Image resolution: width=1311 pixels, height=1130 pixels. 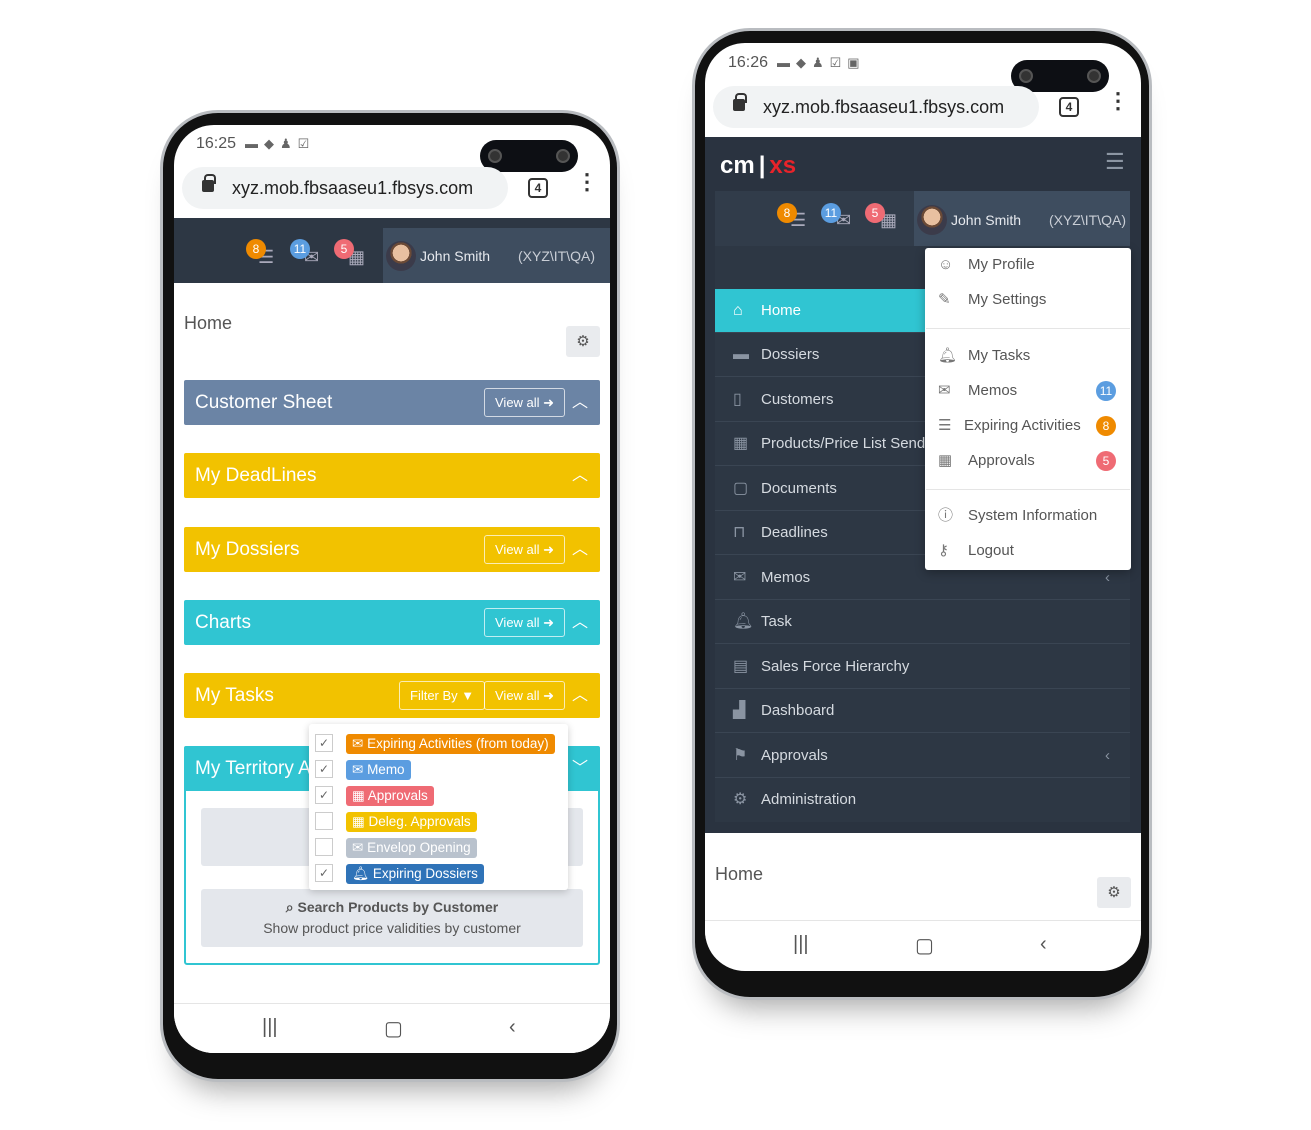 What do you see at coordinates (392, 622) in the screenshot?
I see `card-charts: Charts View all ➜ ︿` at bounding box center [392, 622].